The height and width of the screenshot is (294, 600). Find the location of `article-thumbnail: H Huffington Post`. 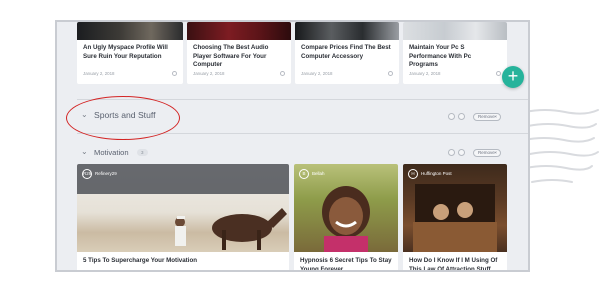

article-thumbnail: H Huffington Post is located at coordinates (455, 208).